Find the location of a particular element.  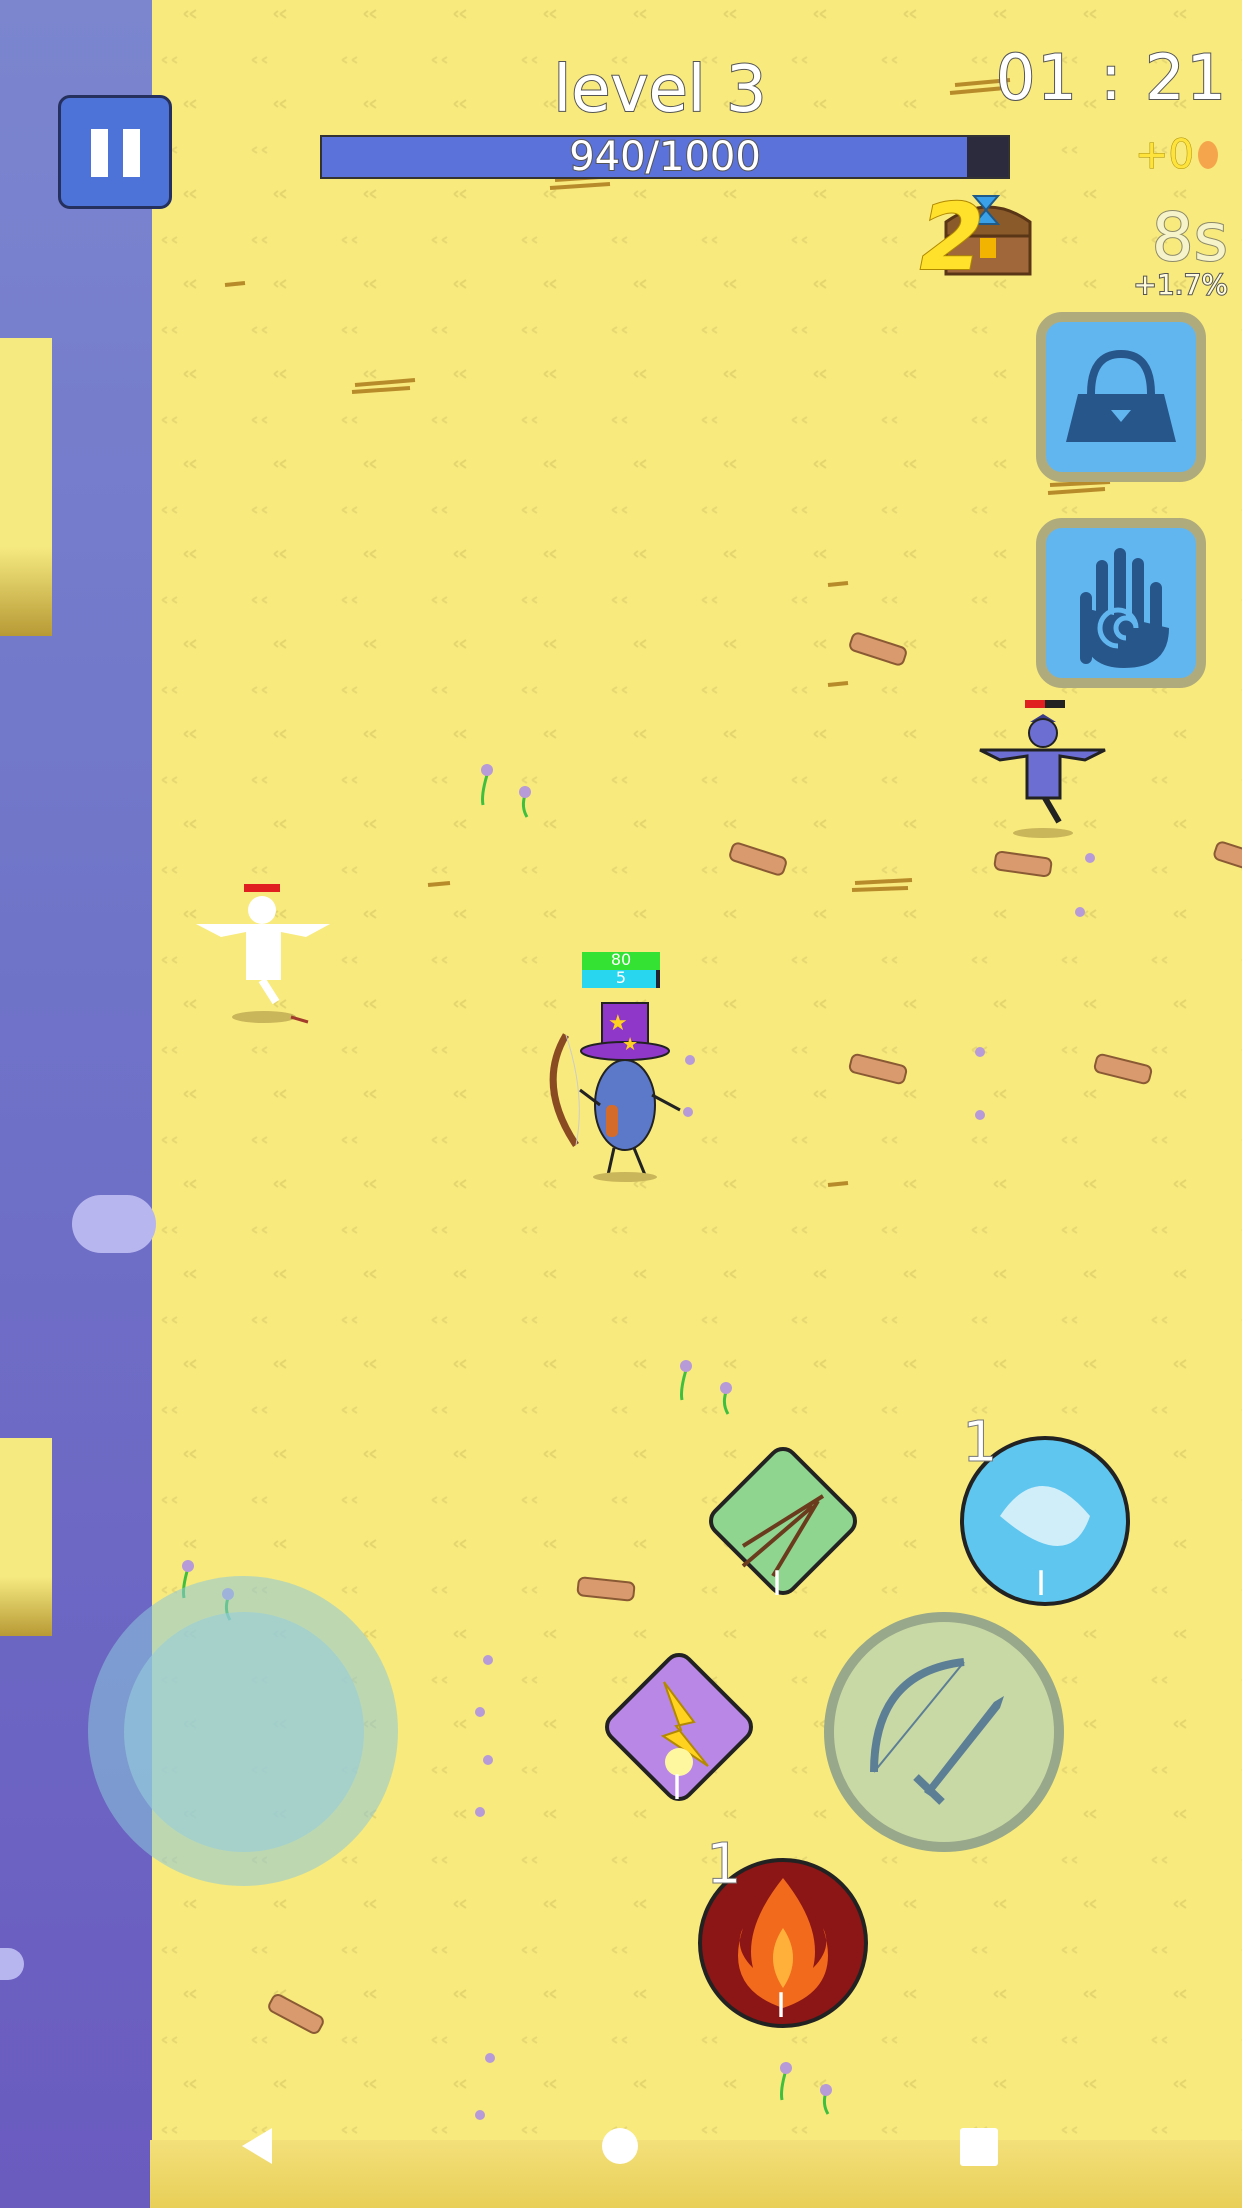

back-nav-button is located at coordinates (258, 2146).